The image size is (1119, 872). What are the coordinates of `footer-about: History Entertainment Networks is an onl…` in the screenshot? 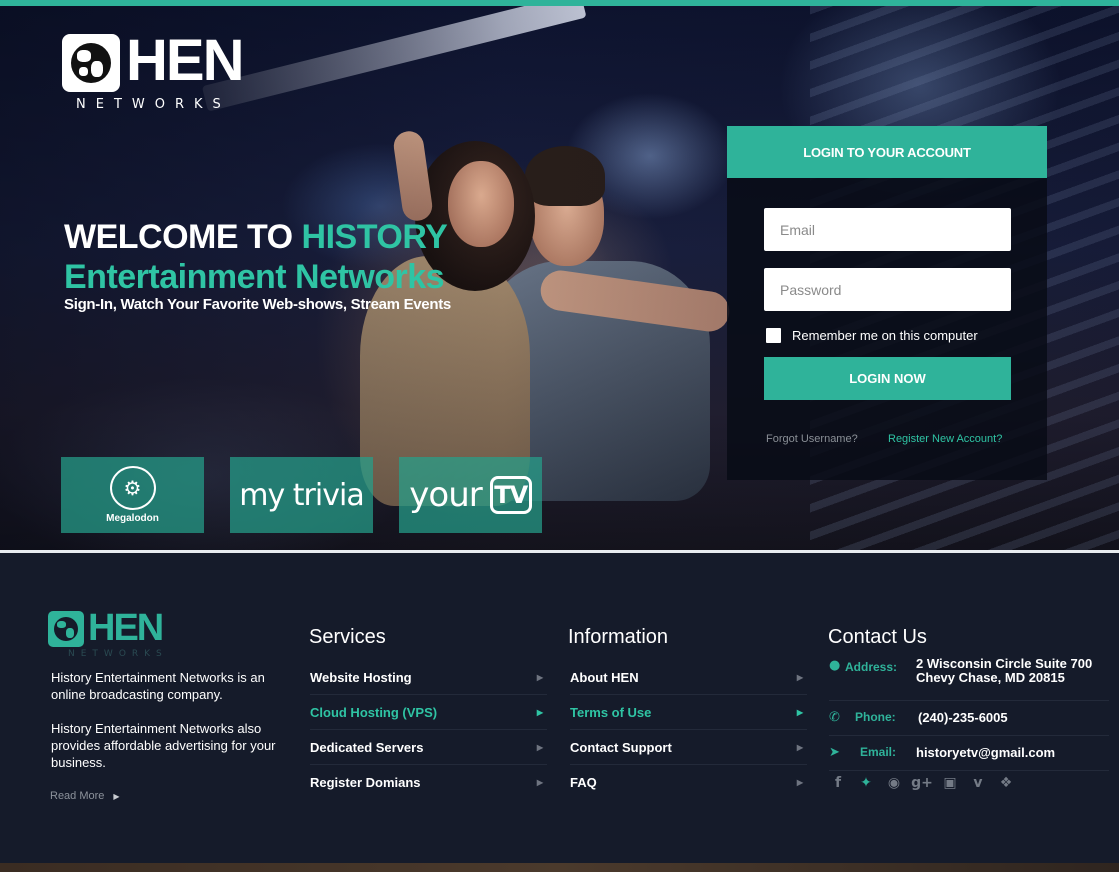 It's located at (171, 720).